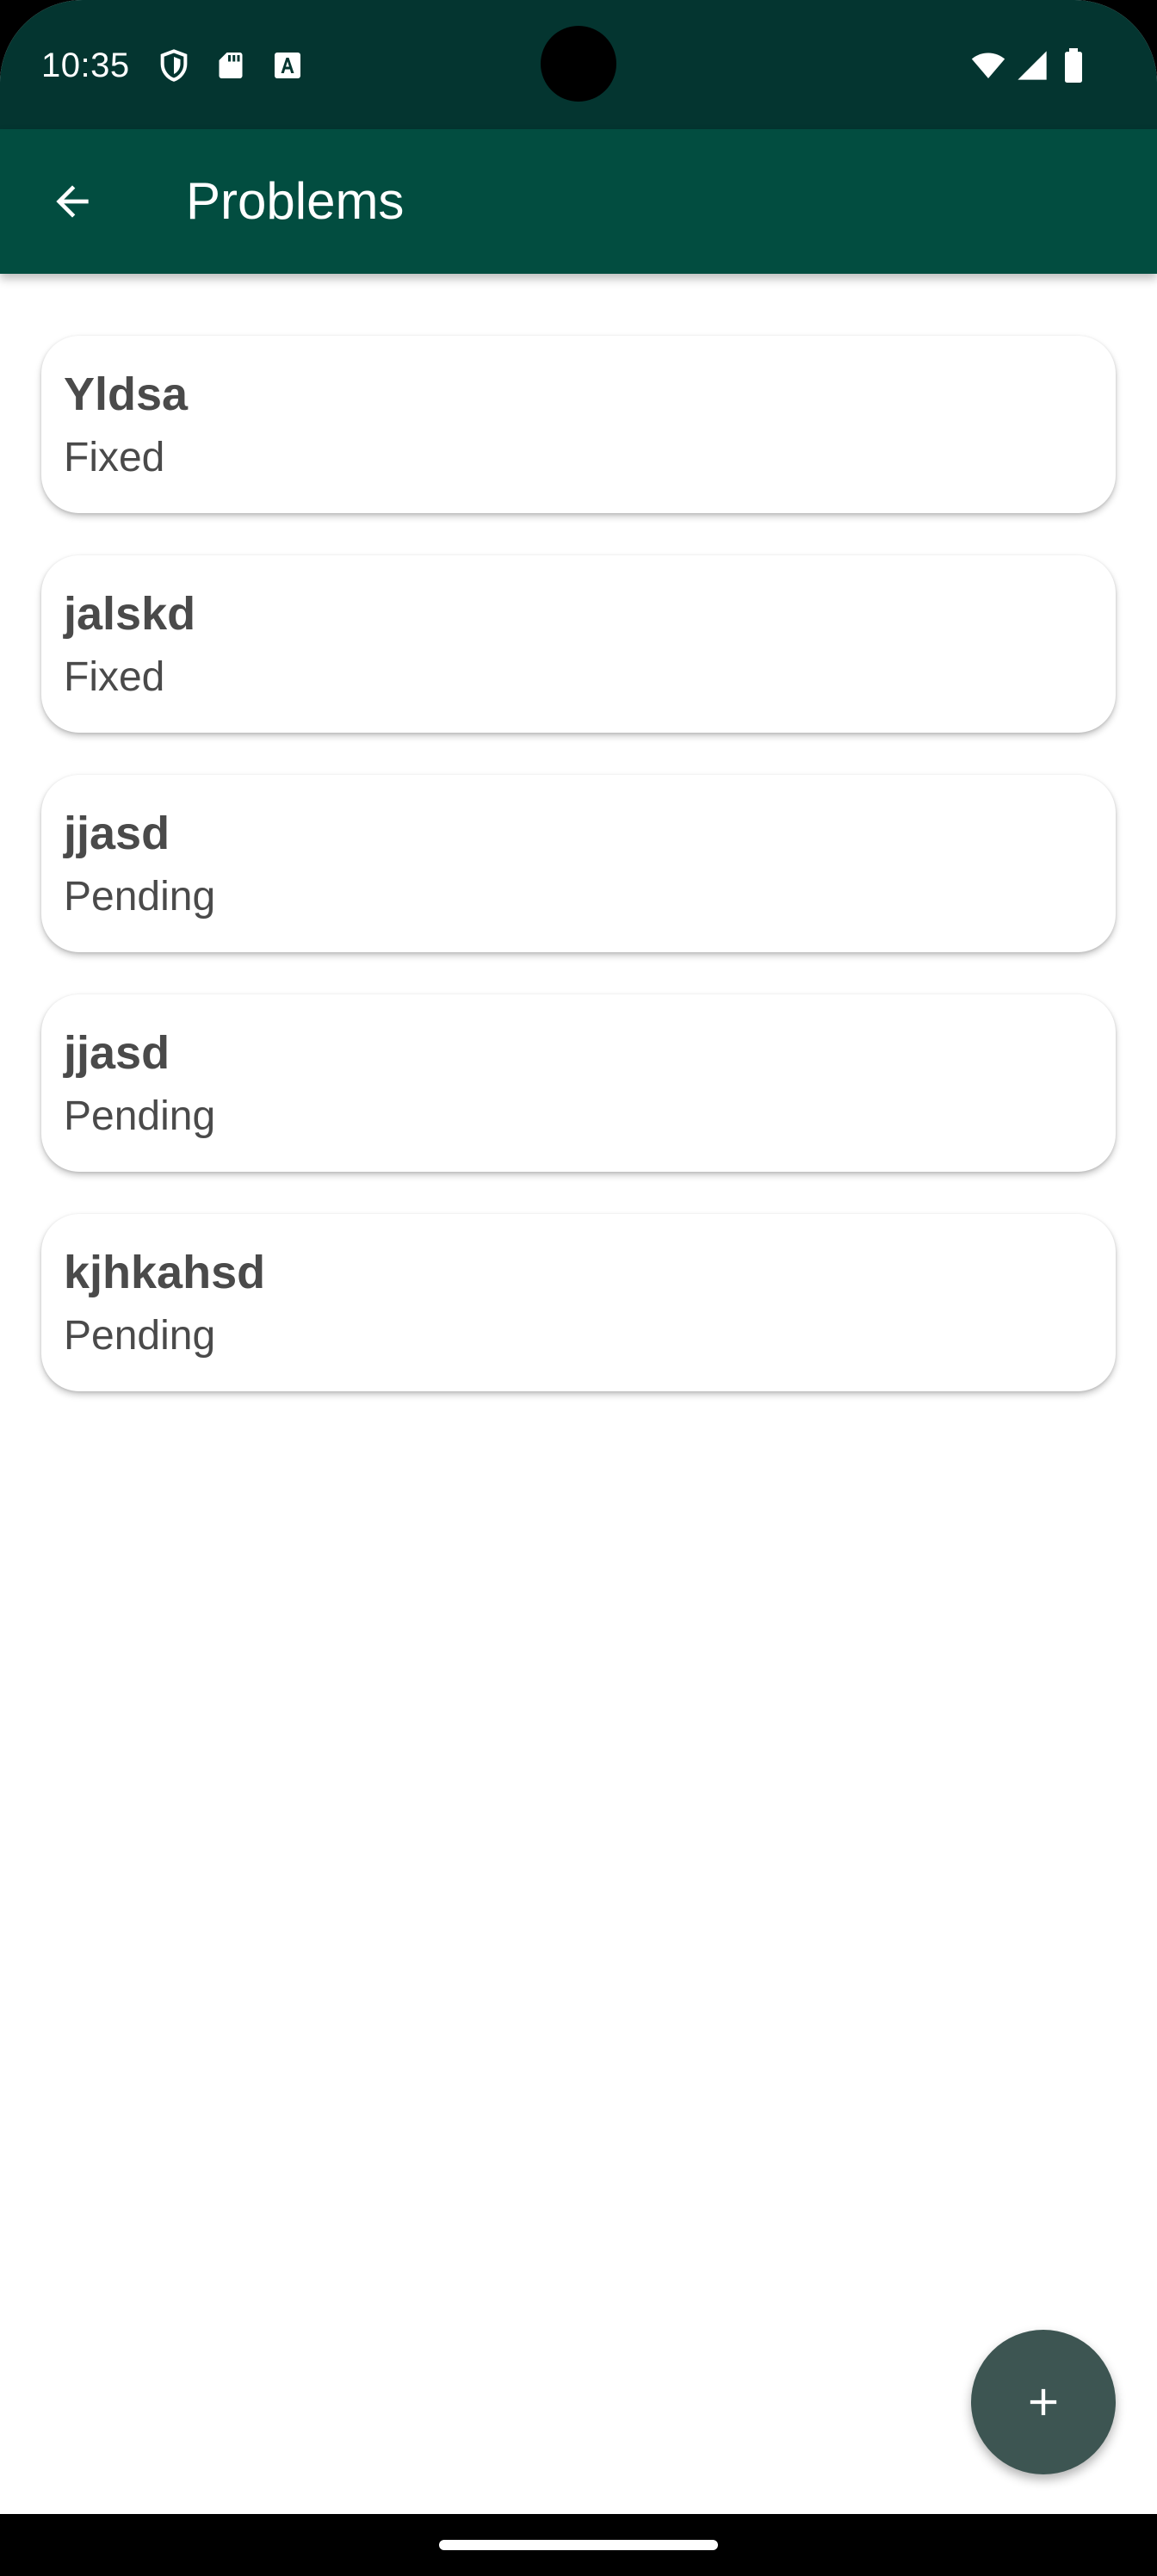  What do you see at coordinates (1033, 65) in the screenshot?
I see `signal-icon` at bounding box center [1033, 65].